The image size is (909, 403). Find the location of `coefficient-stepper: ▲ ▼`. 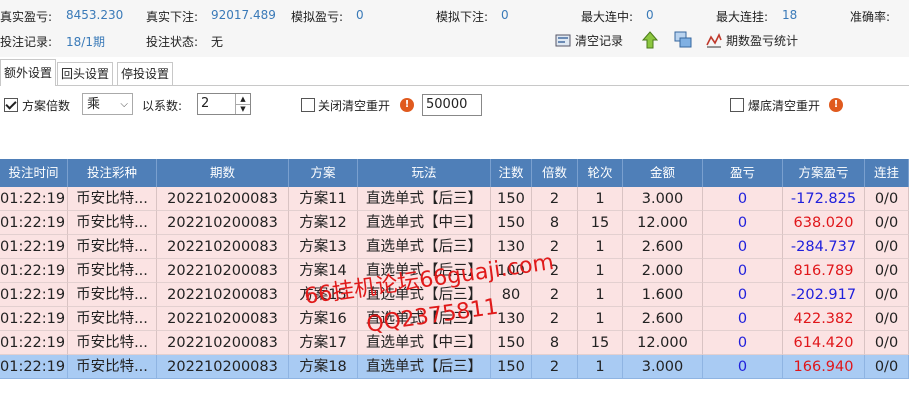

coefficient-stepper: ▲ ▼ is located at coordinates (242, 104).